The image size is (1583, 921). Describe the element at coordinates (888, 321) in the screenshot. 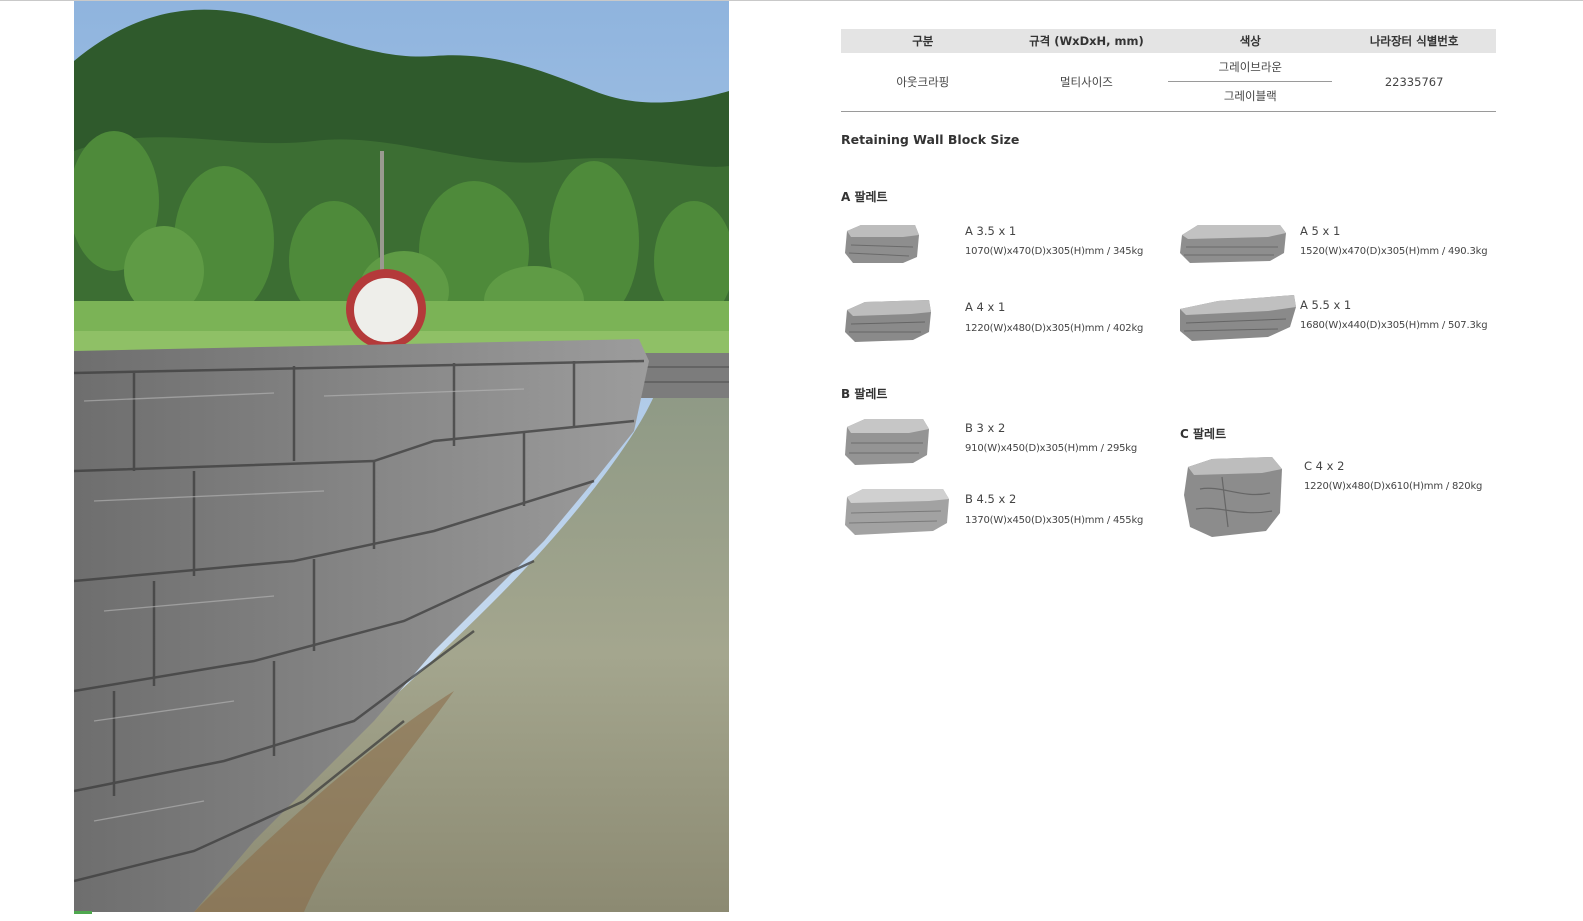

I see `block-a-4-x-1-image` at that location.